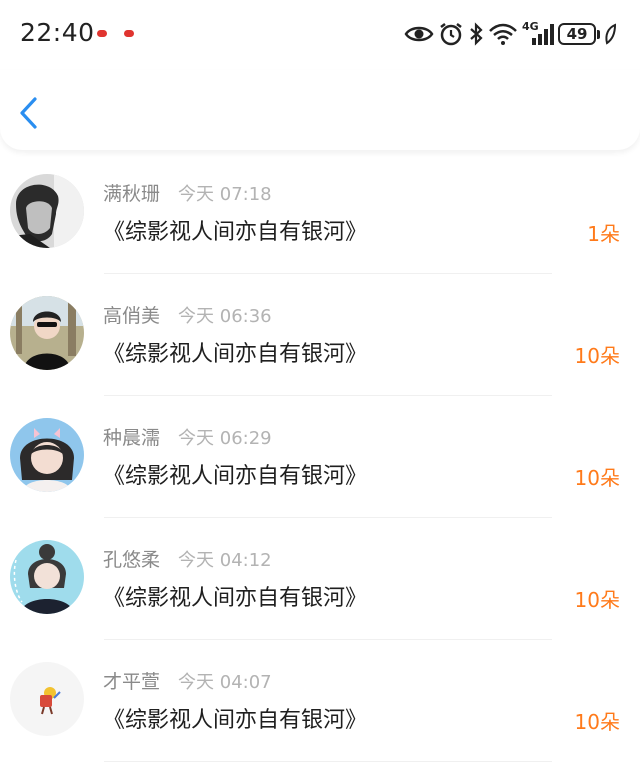 The width and height of the screenshot is (640, 769). Describe the element at coordinates (132, 316) in the screenshot. I see `user-name: 高俏美` at that location.